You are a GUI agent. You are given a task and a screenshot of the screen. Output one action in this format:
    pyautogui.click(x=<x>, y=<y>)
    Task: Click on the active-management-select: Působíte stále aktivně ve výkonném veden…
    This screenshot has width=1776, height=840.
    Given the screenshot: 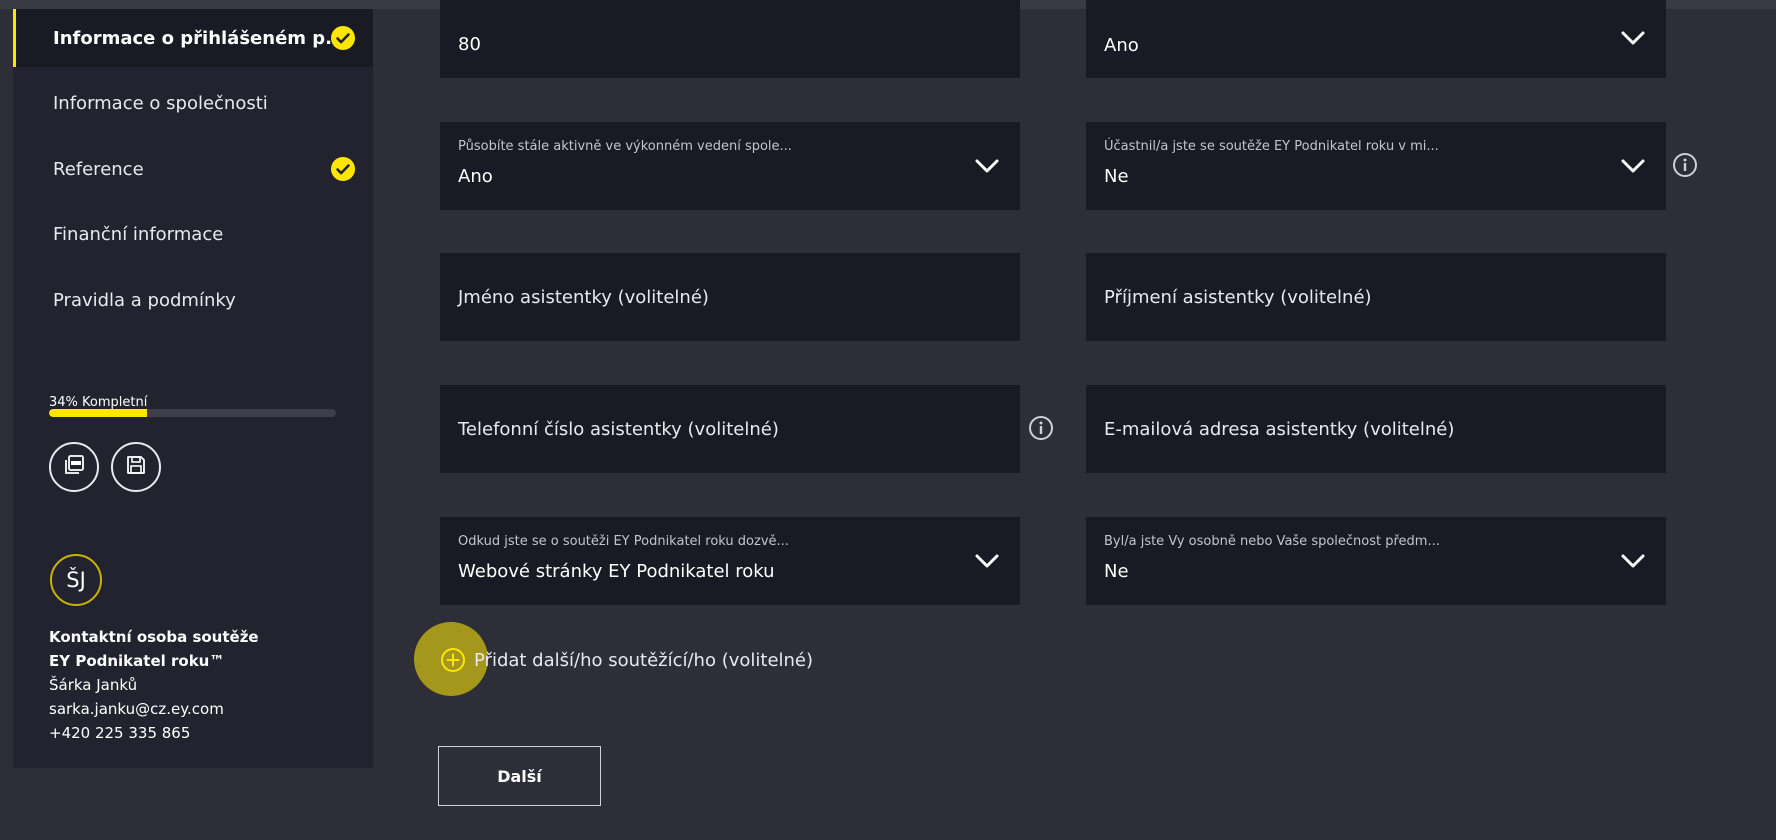 What is the action you would take?
    pyautogui.click(x=730, y=166)
    